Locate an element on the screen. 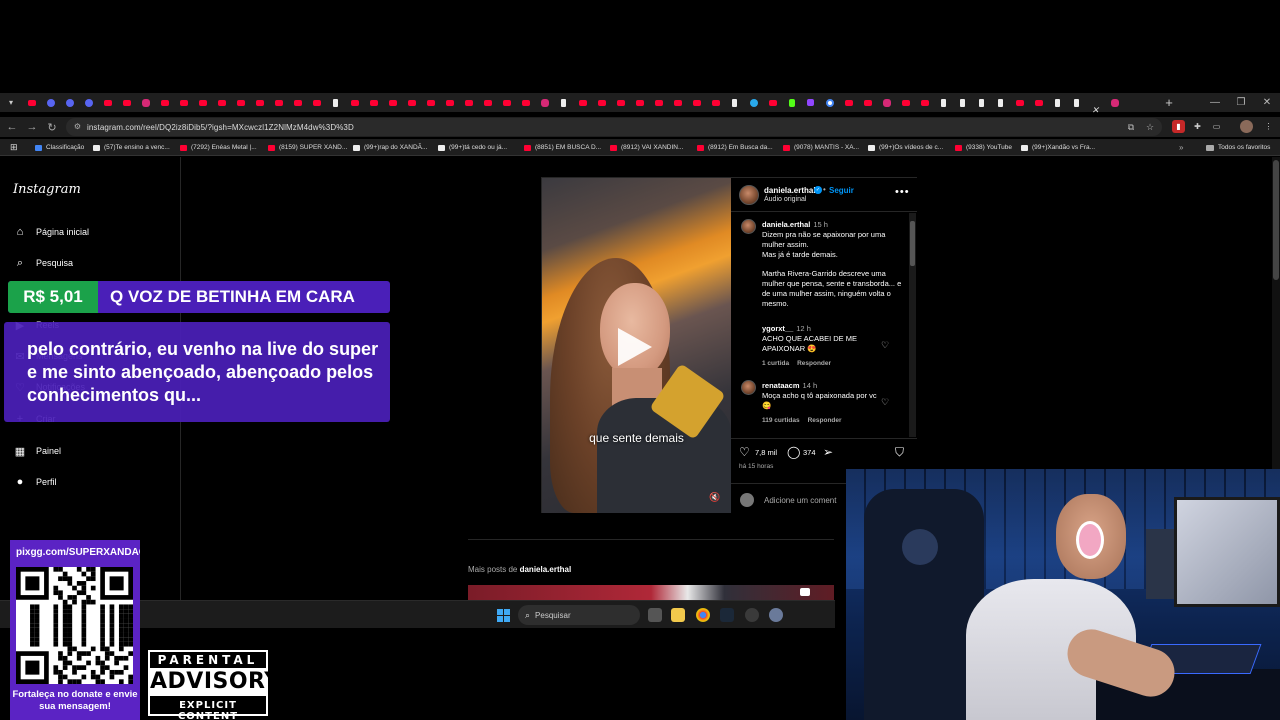 The width and height of the screenshot is (1280, 720). comment-icon: ◯ is located at coordinates (793, 452).